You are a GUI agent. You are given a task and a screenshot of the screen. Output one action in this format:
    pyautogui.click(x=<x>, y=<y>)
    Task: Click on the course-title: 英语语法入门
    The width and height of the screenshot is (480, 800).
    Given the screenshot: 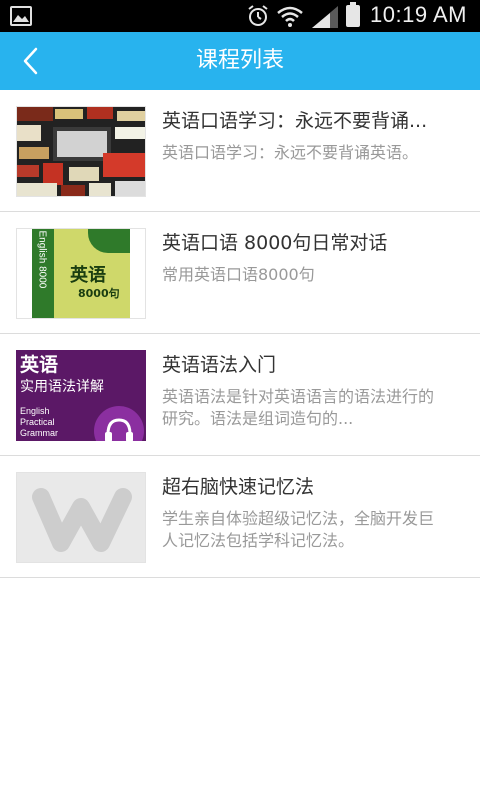 What is the action you would take?
    pyautogui.click(x=219, y=365)
    